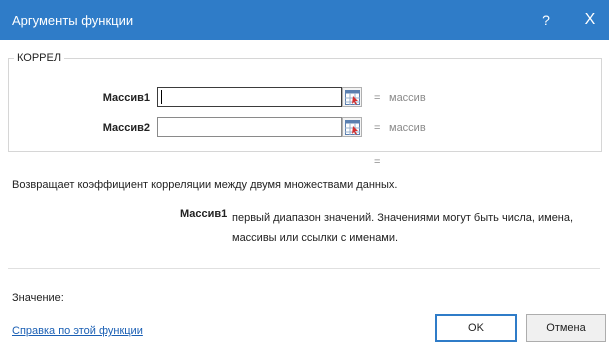 The image size is (609, 349). I want to click on dialog-title: Аргументы функции, so click(73, 20).